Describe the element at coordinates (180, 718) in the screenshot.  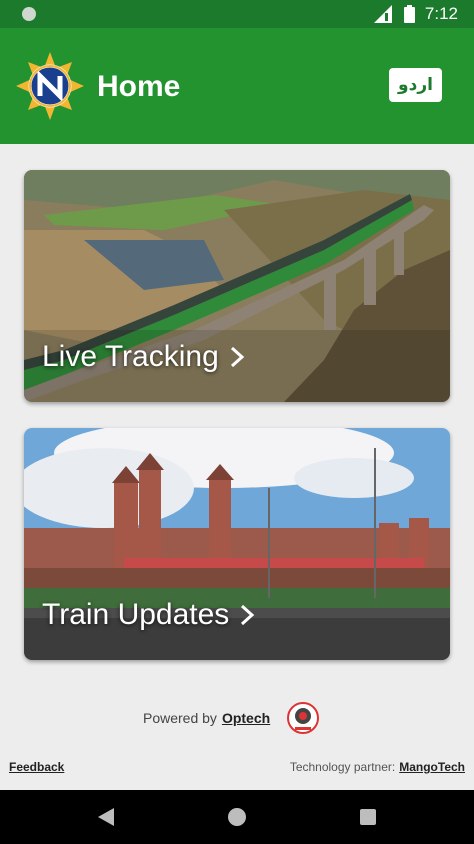
I see `powered-by-label: Powered by` at that location.